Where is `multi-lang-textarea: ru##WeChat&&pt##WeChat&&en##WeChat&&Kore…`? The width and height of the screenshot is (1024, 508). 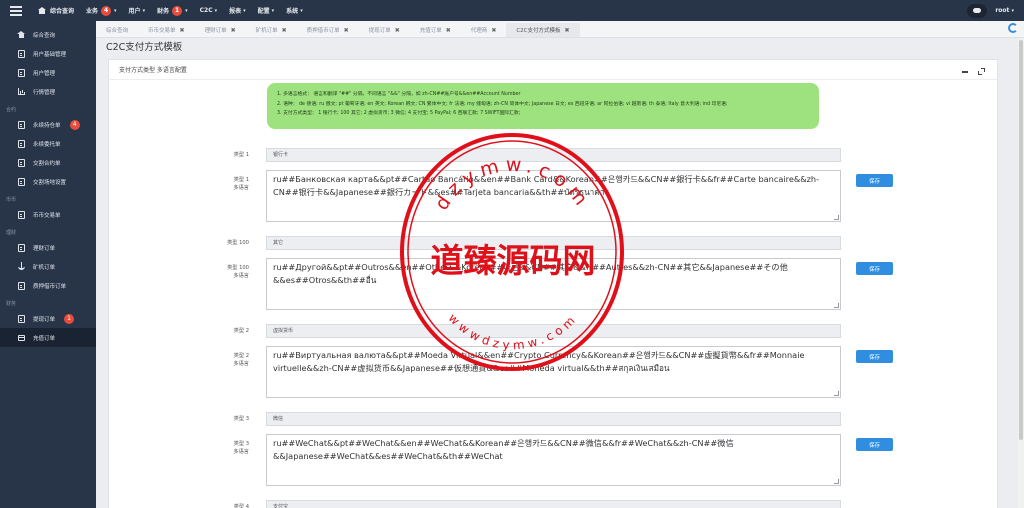
multi-lang-textarea: ru##WeChat&&pt##WeChat&&en##WeChat&&Kore… is located at coordinates (553, 460).